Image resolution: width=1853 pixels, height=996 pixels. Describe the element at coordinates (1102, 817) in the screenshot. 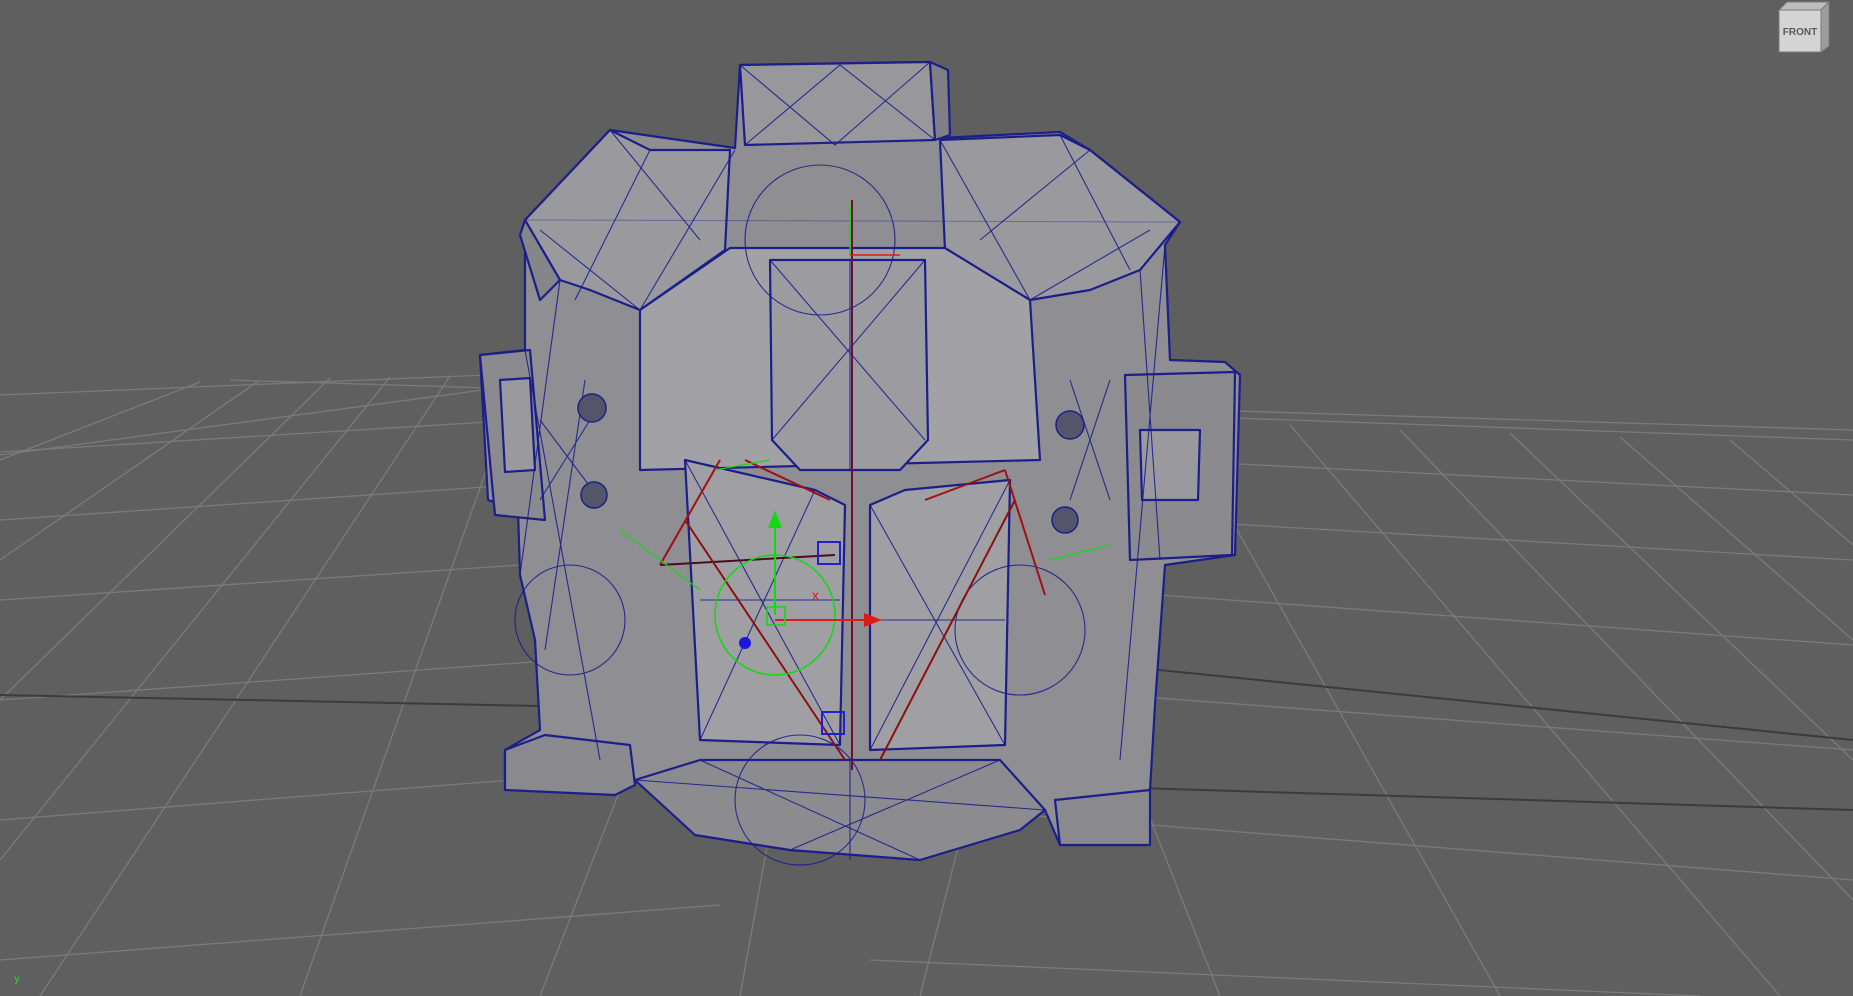

I see `mesh-foot-right` at that location.